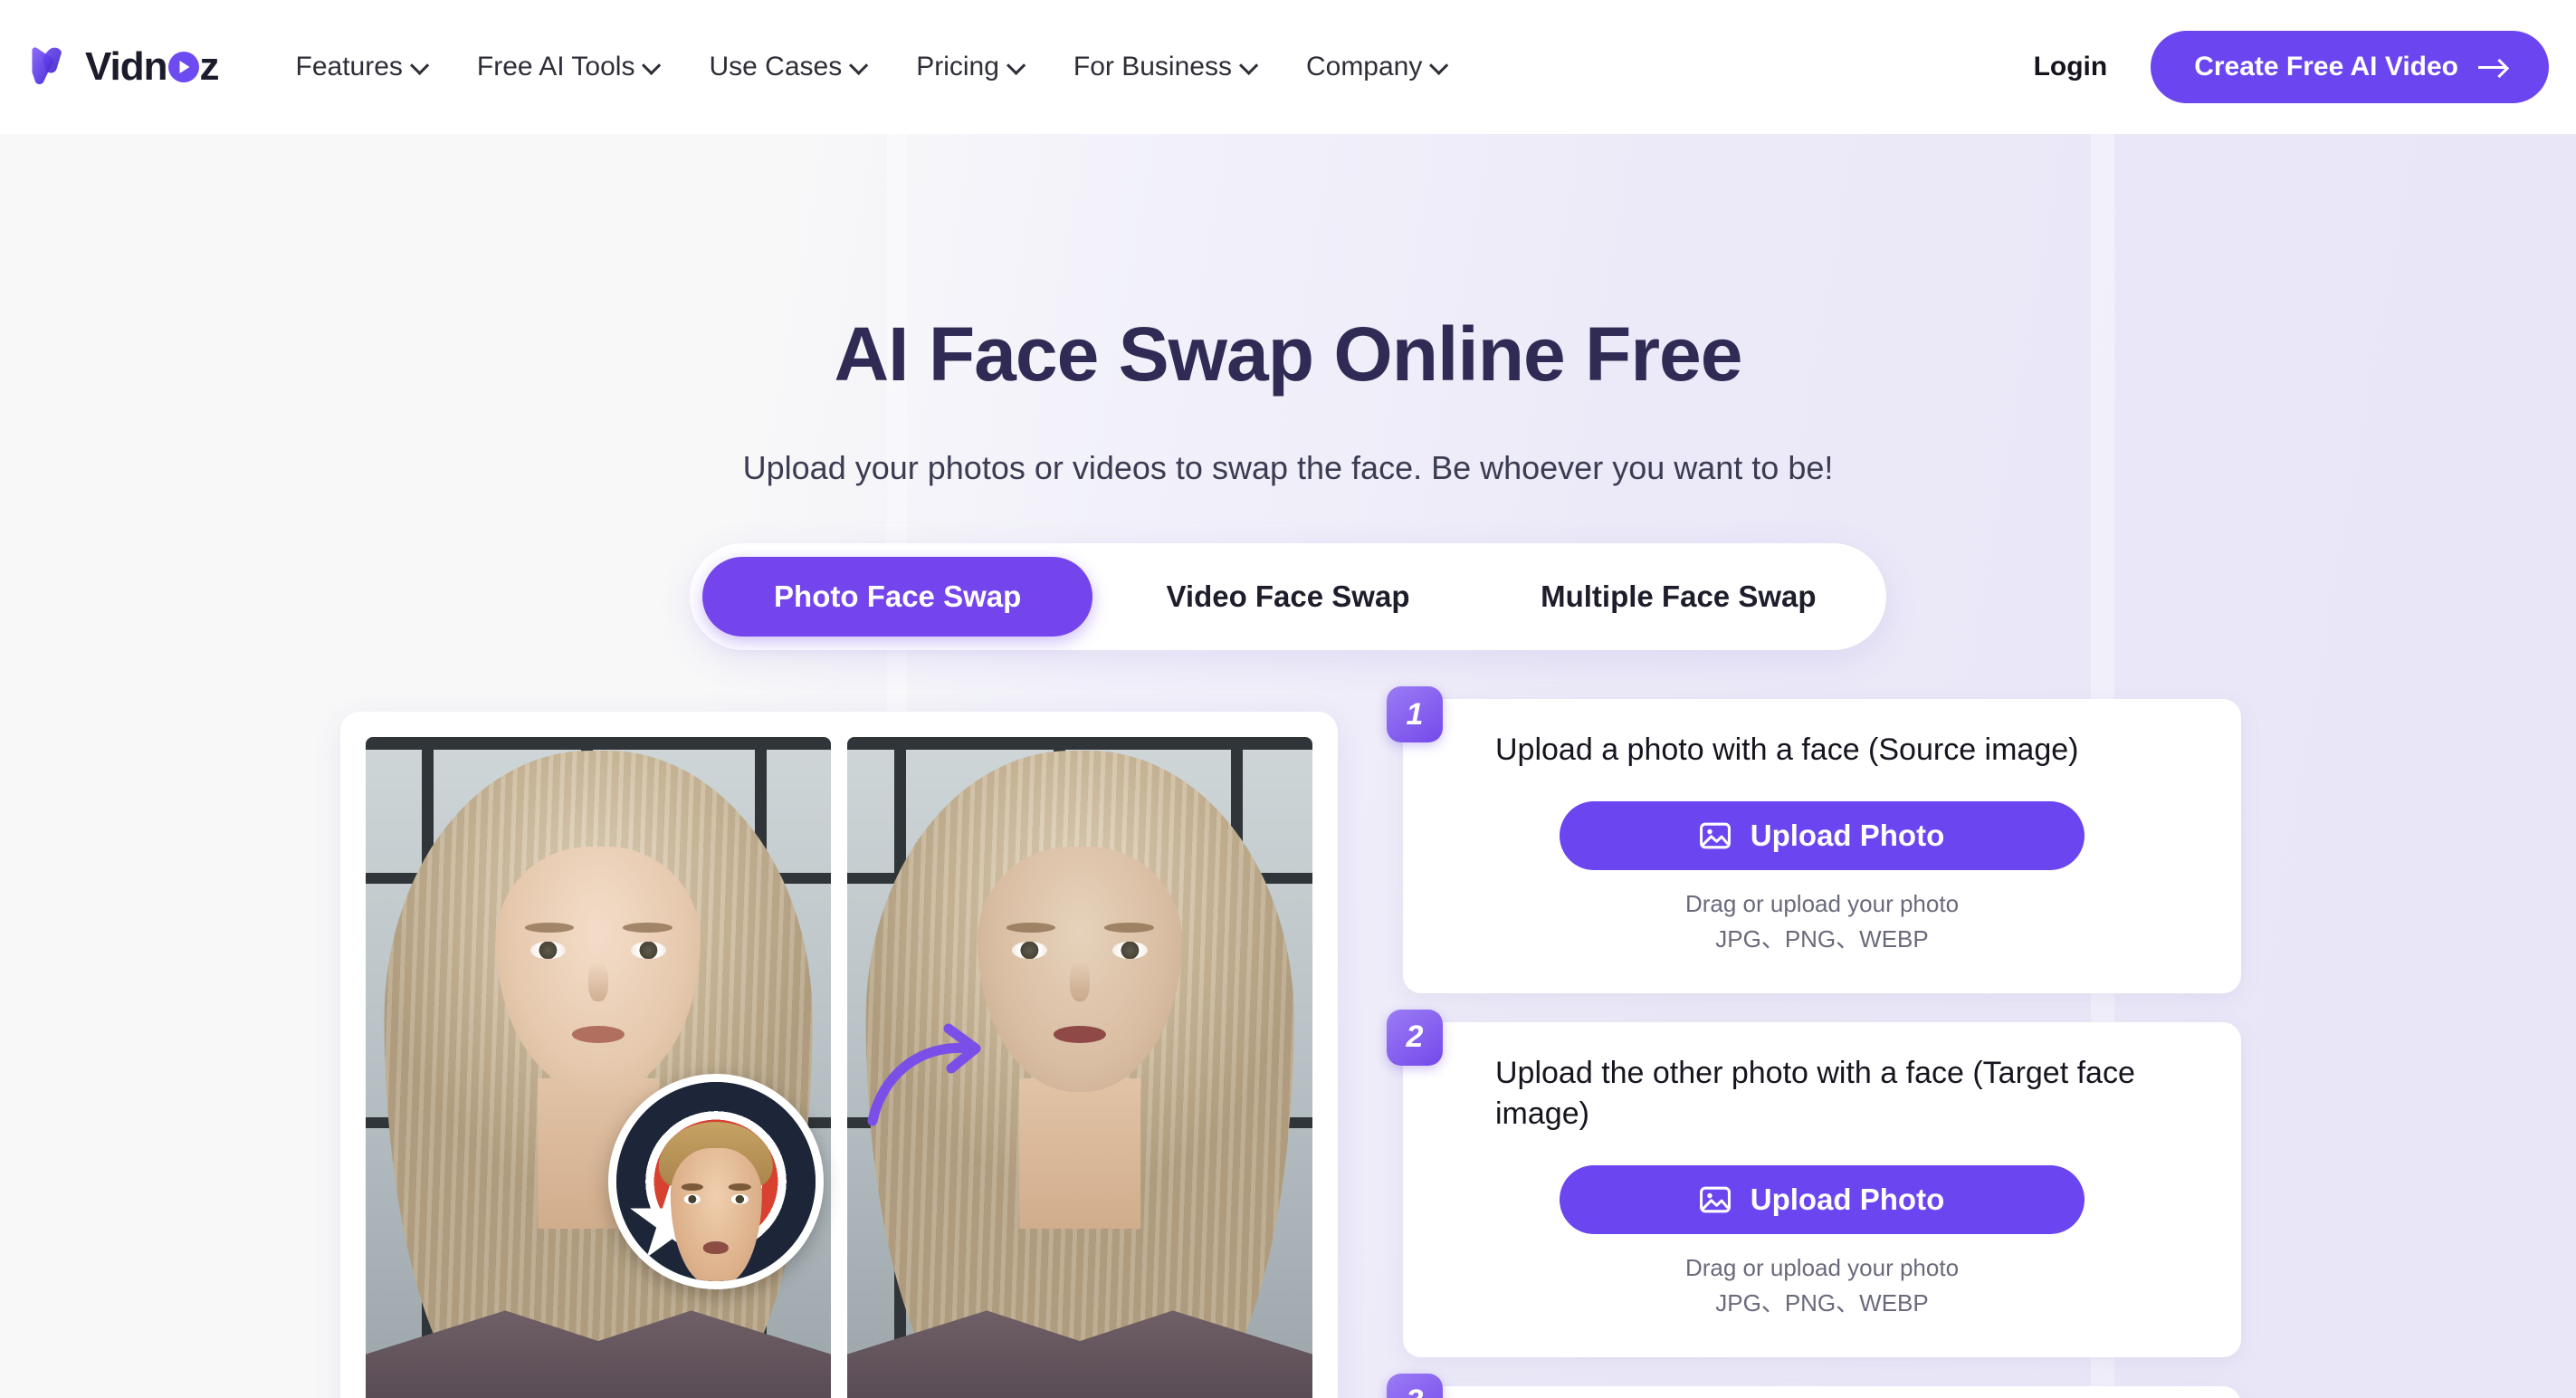 Image resolution: width=2576 pixels, height=1398 pixels. I want to click on source-photo, so click(598, 1068).